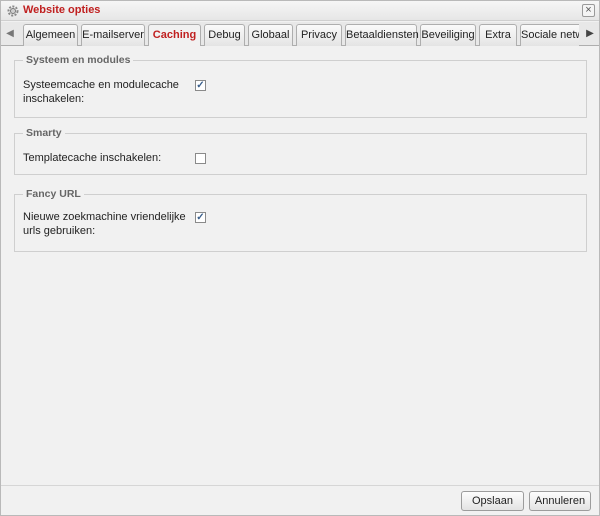 The image size is (600, 516). What do you see at coordinates (588, 10) in the screenshot?
I see `close-button: ×` at bounding box center [588, 10].